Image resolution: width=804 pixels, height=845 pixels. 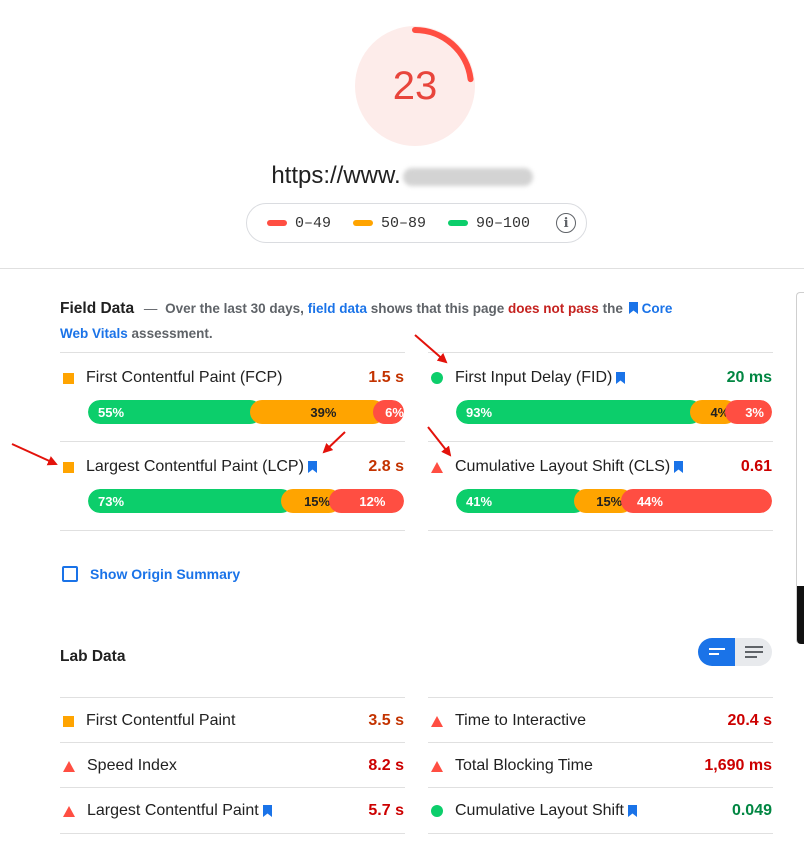 What do you see at coordinates (437, 308) in the screenshot?
I see `field-data-text-2: shows that this page` at bounding box center [437, 308].